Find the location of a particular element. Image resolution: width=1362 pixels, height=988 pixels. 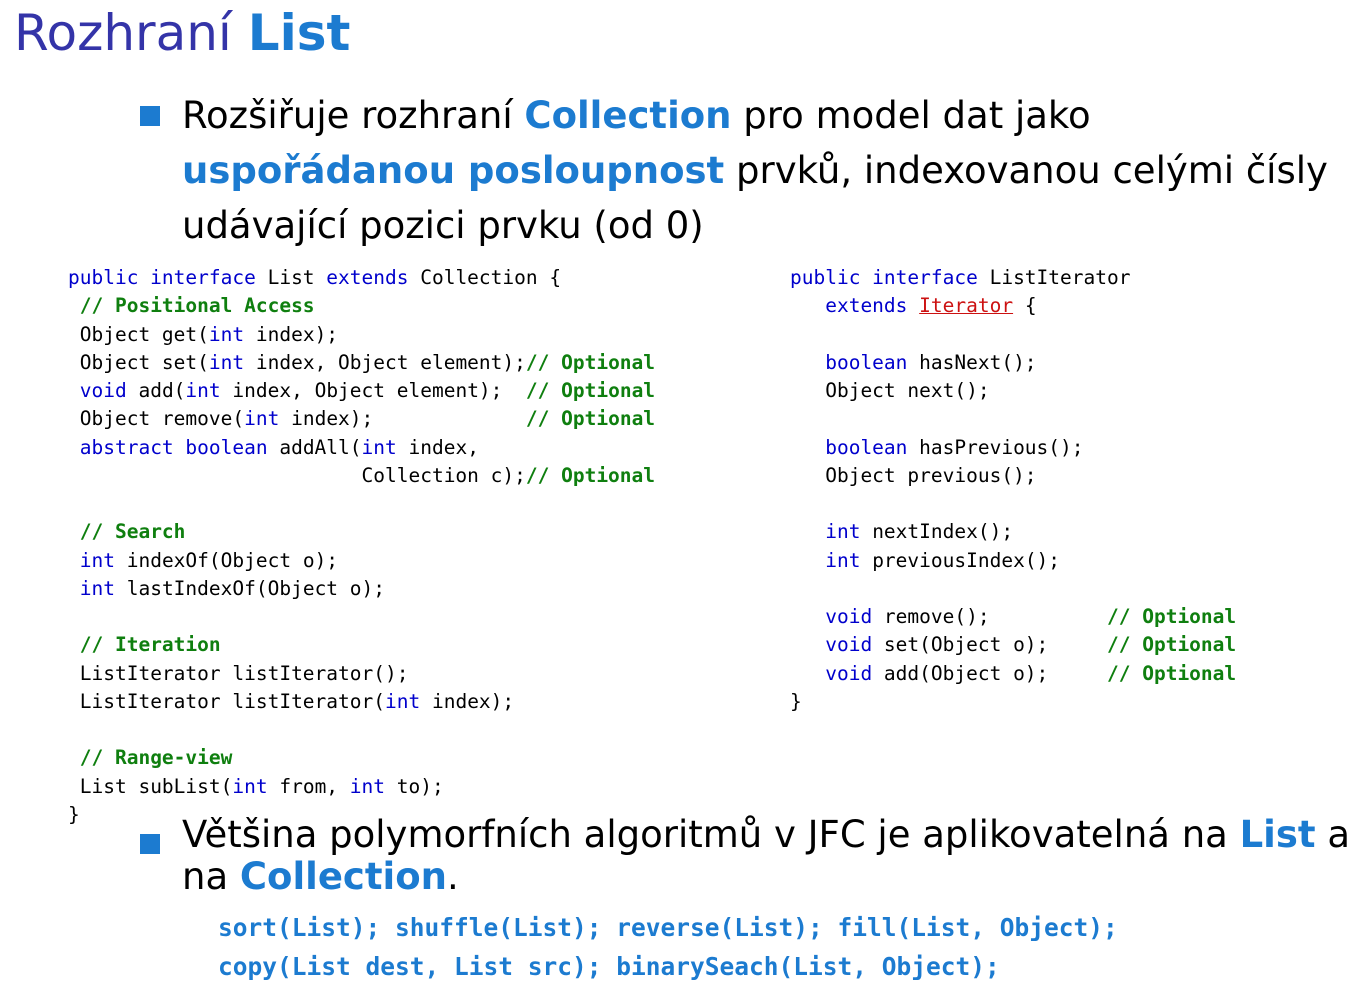

code-text: Object next(); is located at coordinates (890, 390).